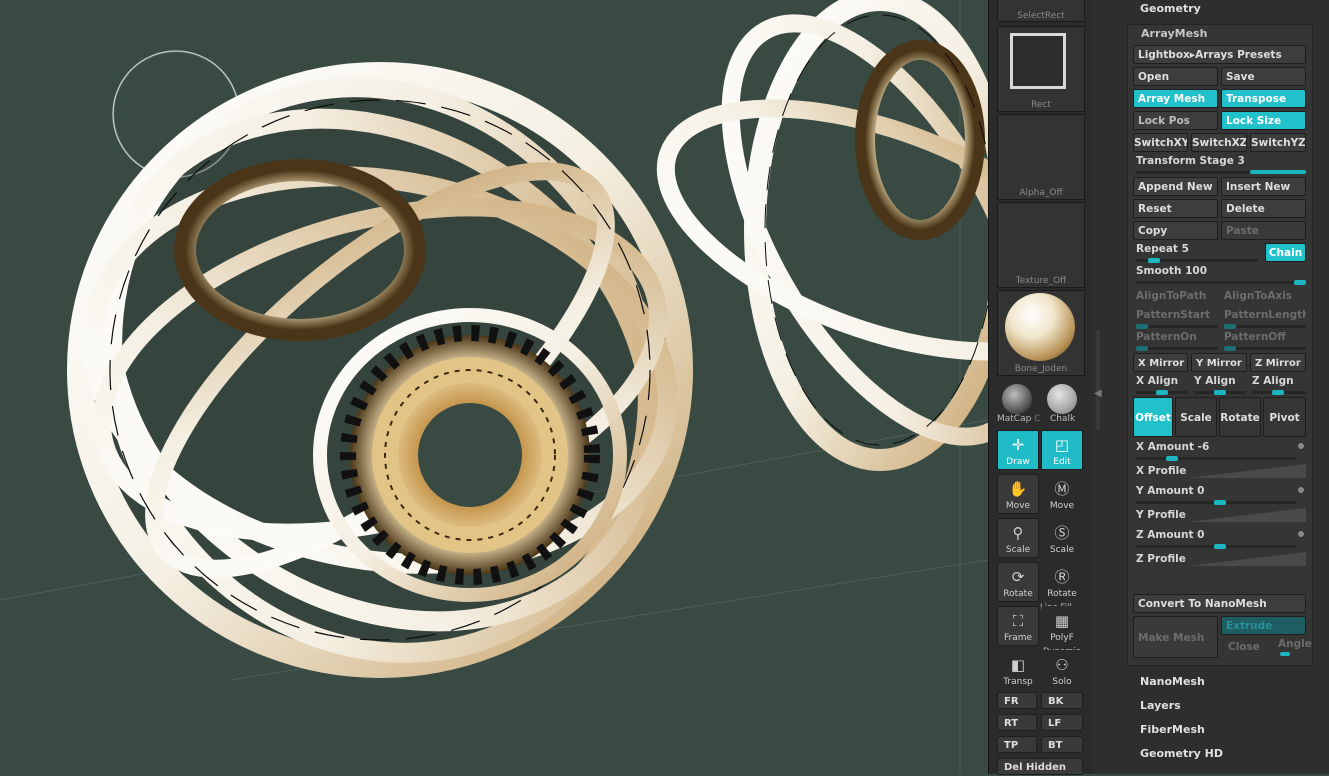  I want to click on x-profile-label: X Profile, so click(1161, 471).